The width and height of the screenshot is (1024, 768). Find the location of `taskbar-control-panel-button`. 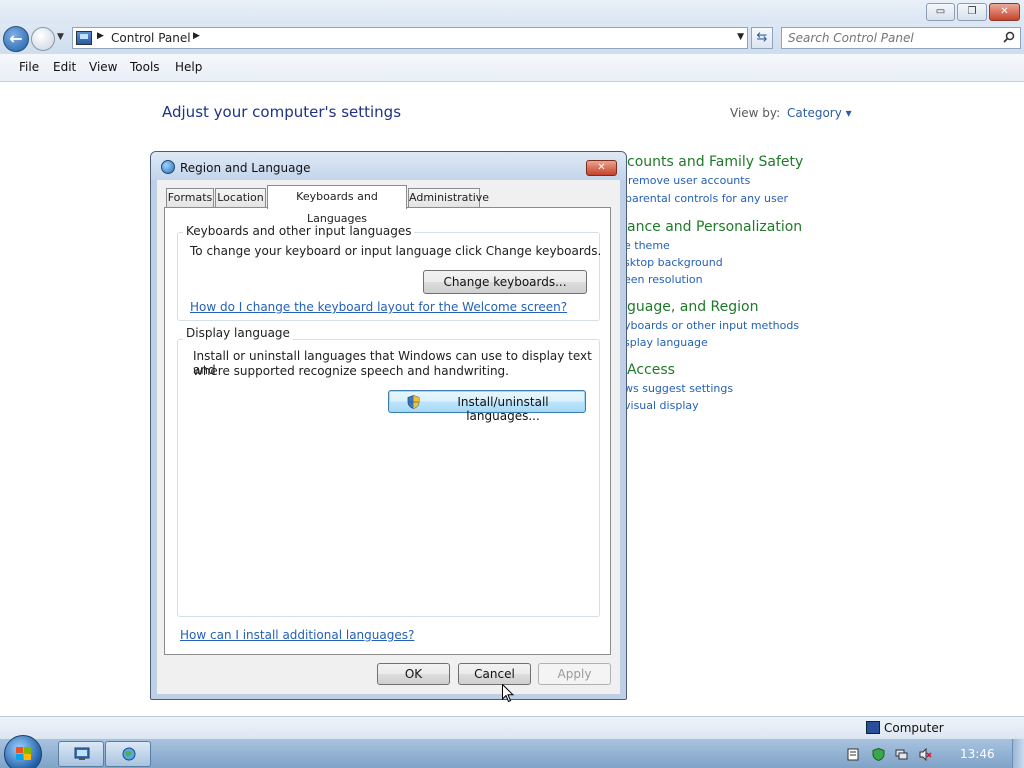

taskbar-control-panel-button is located at coordinates (81, 754).